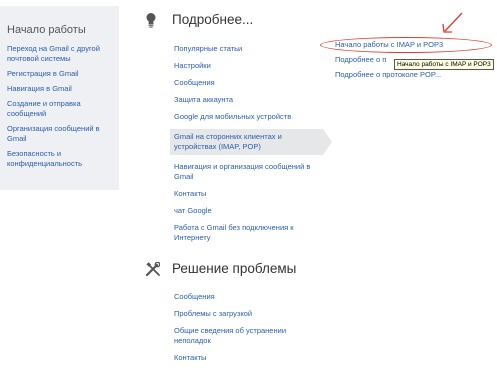 Image resolution: width=497 pixels, height=370 pixels. Describe the element at coordinates (244, 194) in the screenshot. I see `nav-item-contacts: Контакты` at that location.